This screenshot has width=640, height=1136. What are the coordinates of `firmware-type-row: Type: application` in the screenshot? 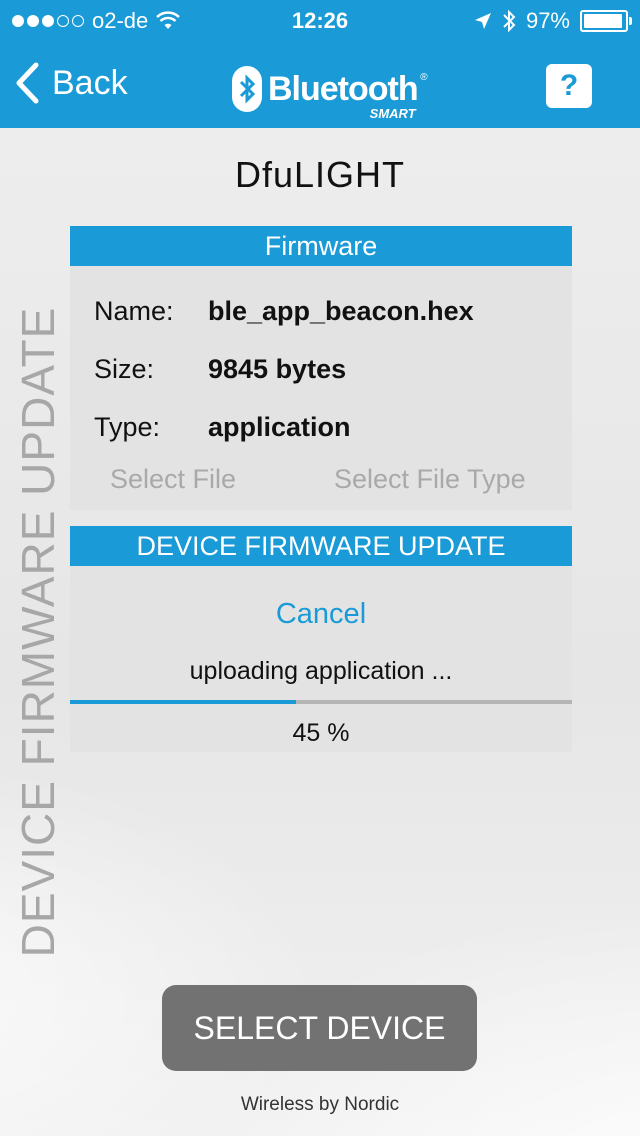 It's located at (222, 427).